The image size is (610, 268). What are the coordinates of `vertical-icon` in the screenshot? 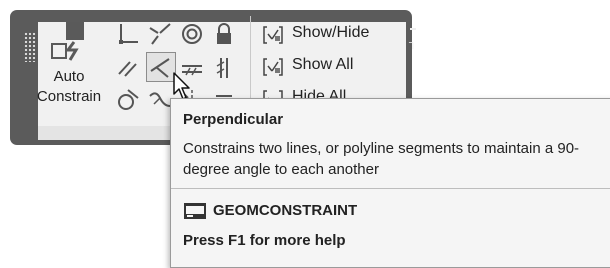 It's located at (222, 68).